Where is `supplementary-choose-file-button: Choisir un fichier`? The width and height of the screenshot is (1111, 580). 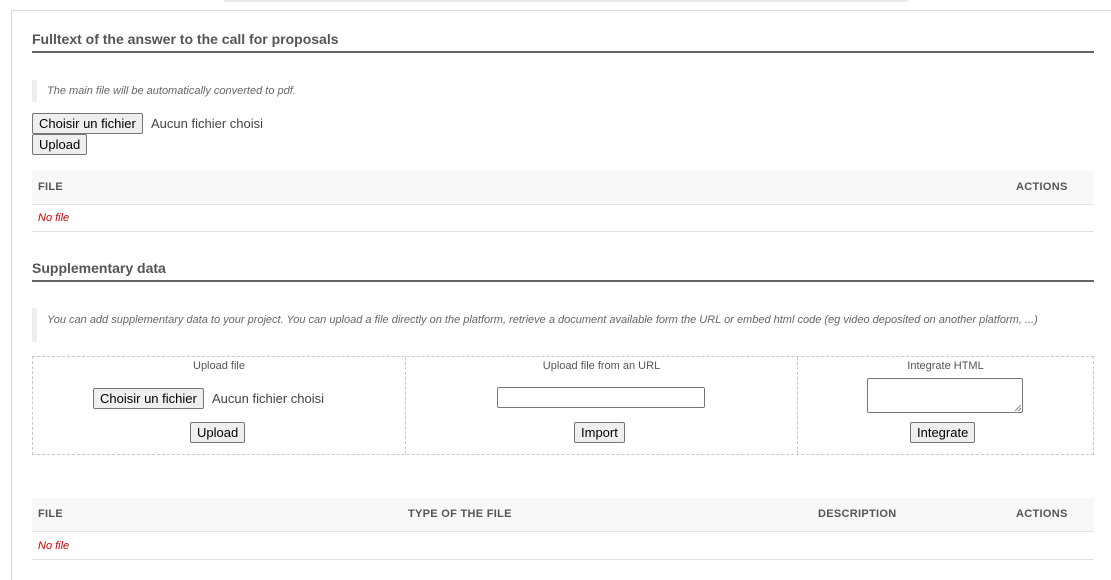
supplementary-choose-file-button: Choisir un fichier is located at coordinates (148, 398).